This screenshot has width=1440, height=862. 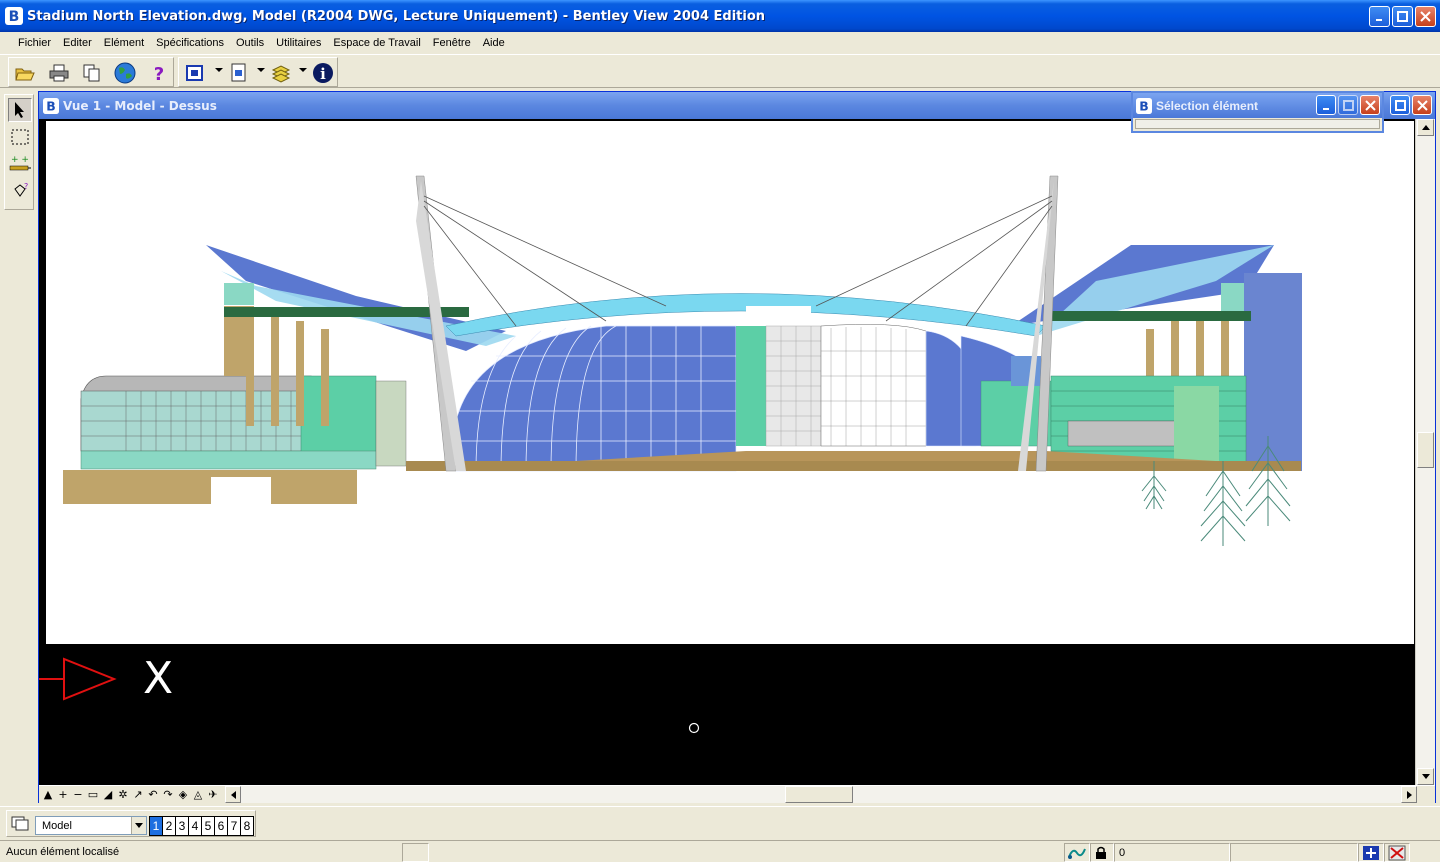 I want to click on file-modified-status-cell, so click(x=1397, y=852).